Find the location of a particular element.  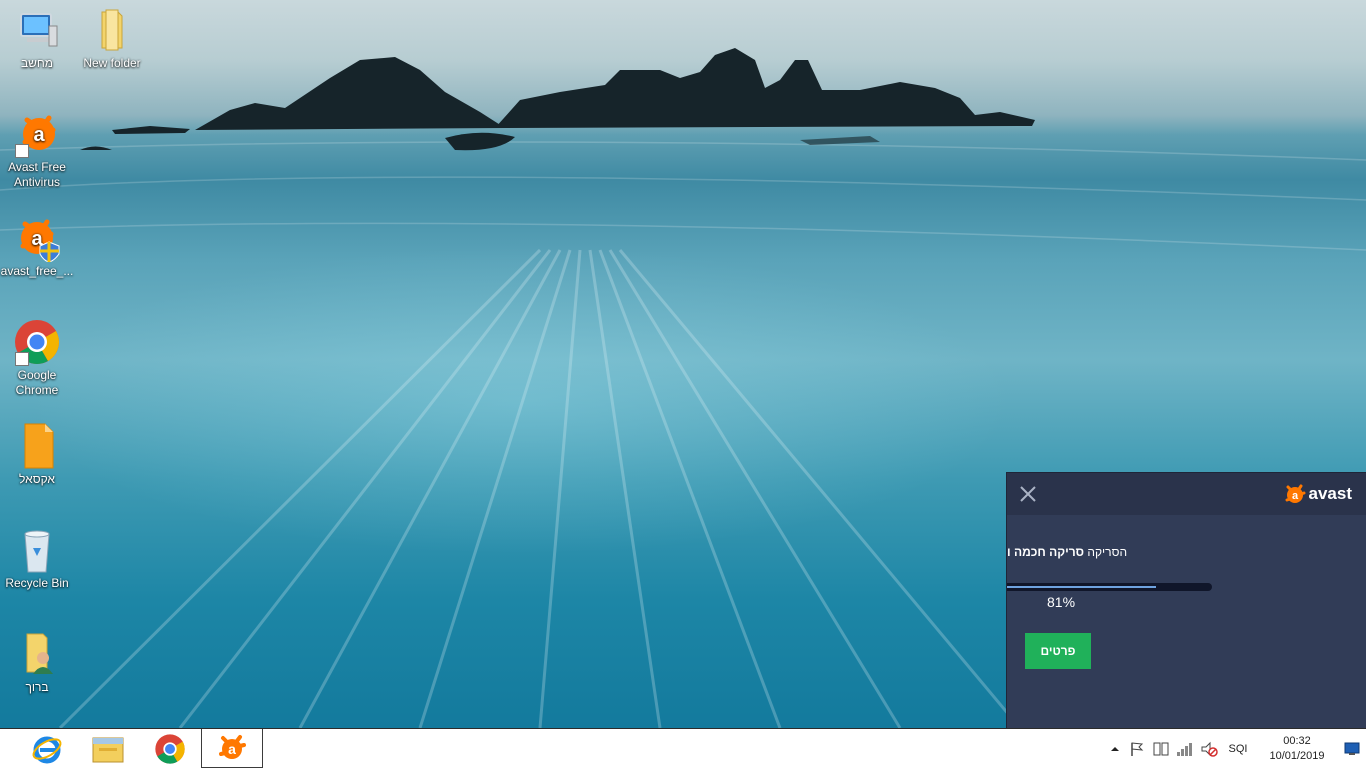

scan-progress-percent: 81% is located at coordinates (1061, 602).